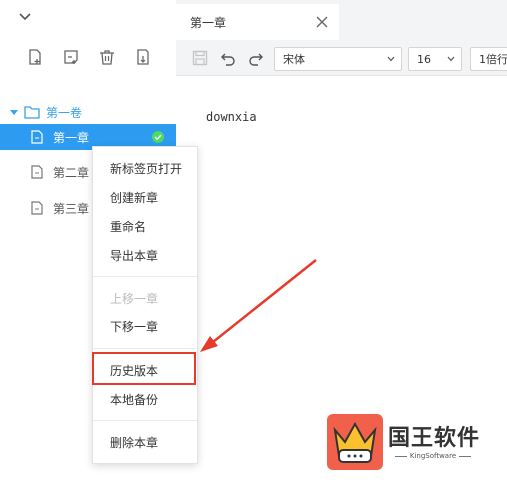 Image resolution: width=507 pixels, height=500 pixels. I want to click on undo-icon, so click(228, 58).